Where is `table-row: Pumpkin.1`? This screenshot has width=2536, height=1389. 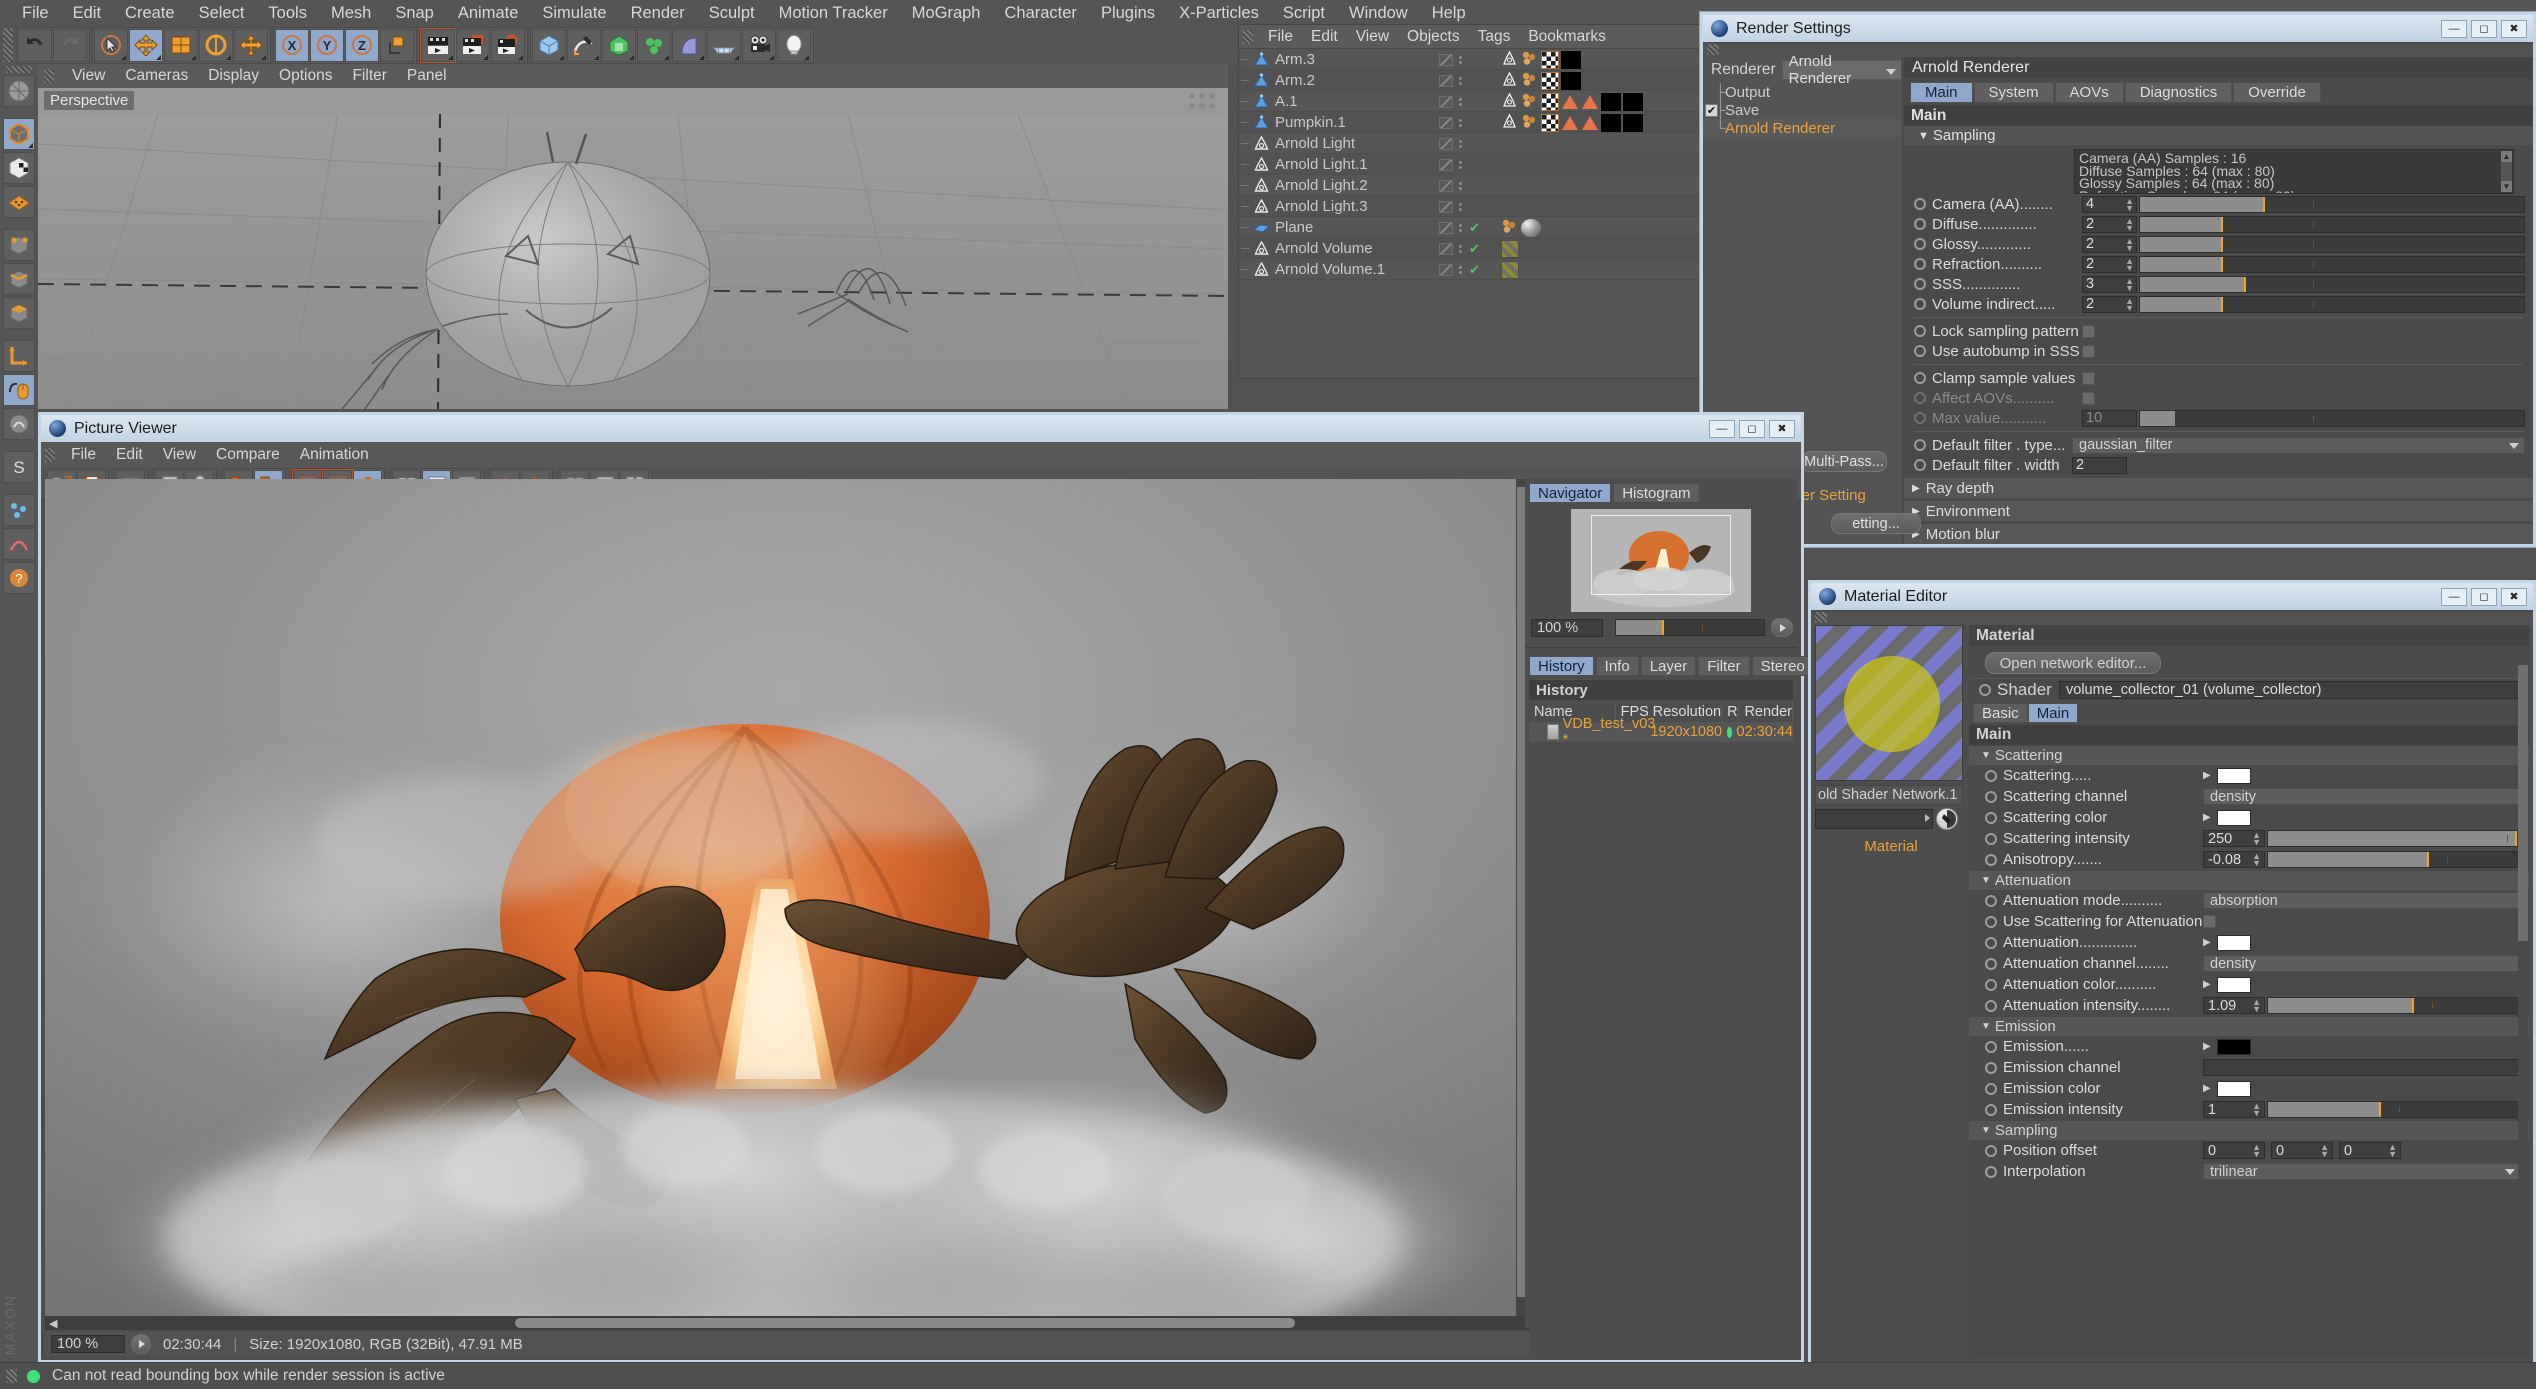 table-row: Pumpkin.1 is located at coordinates (1473, 122).